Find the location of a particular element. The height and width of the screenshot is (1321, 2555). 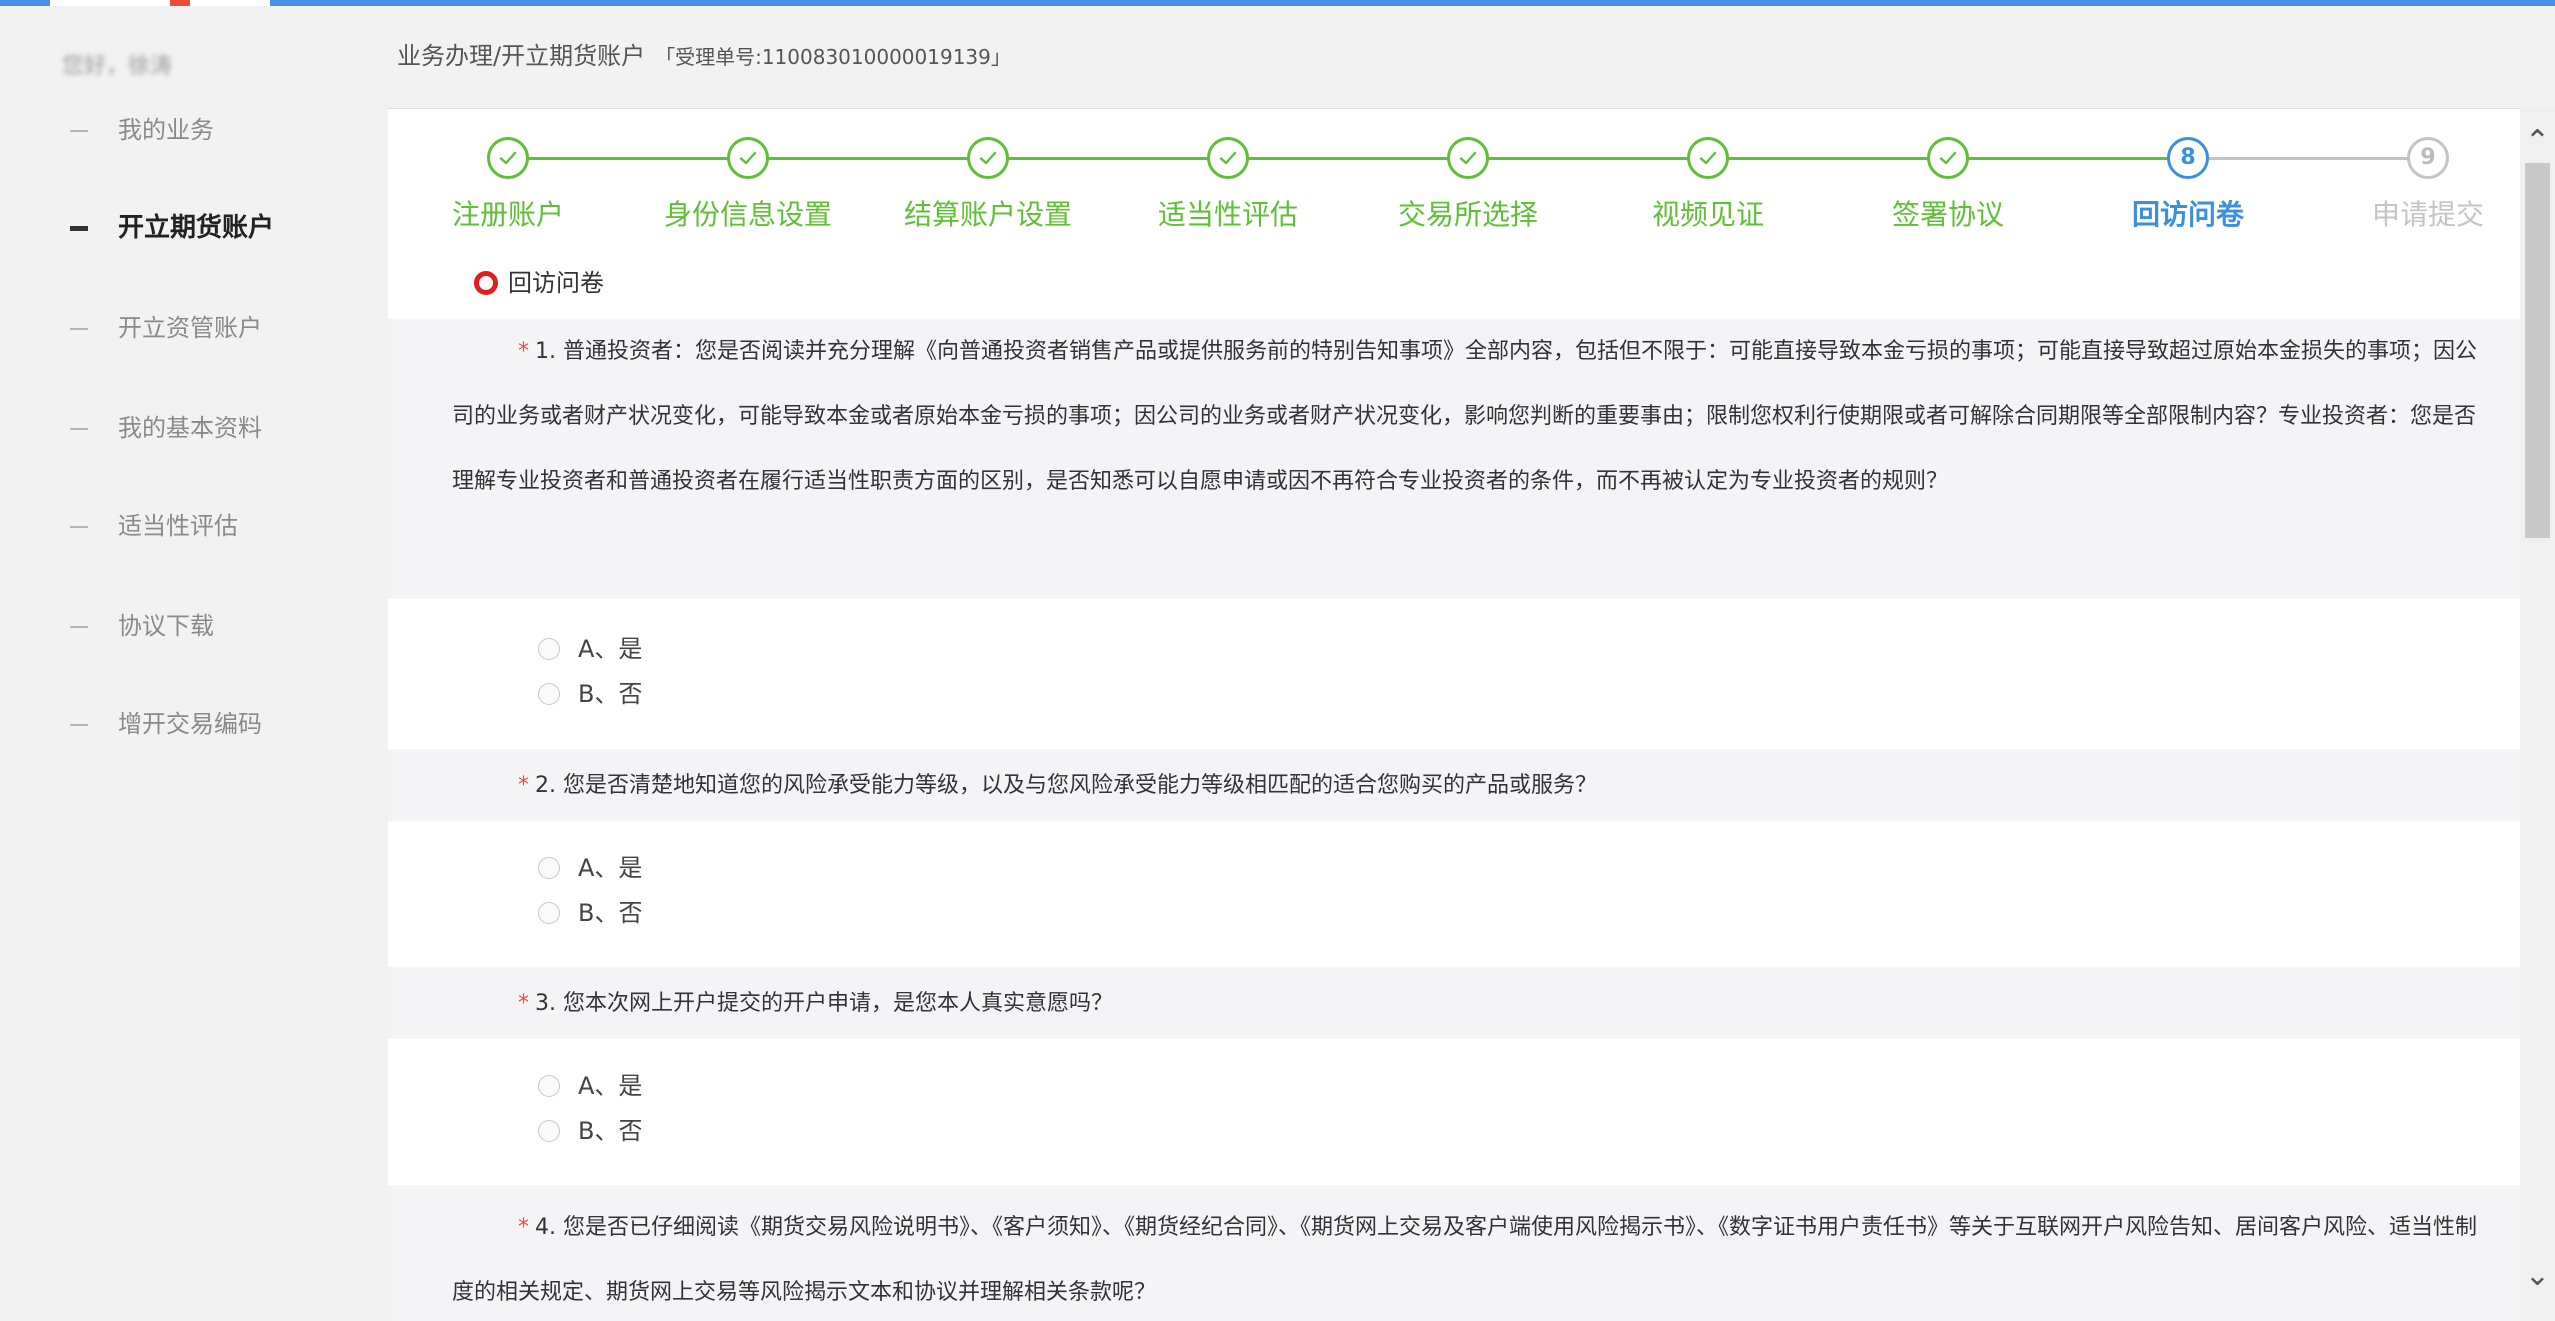

breadcrumb: 业务办理/开立期货账户 「受理单号:110083010000019139」 is located at coordinates (704, 53).